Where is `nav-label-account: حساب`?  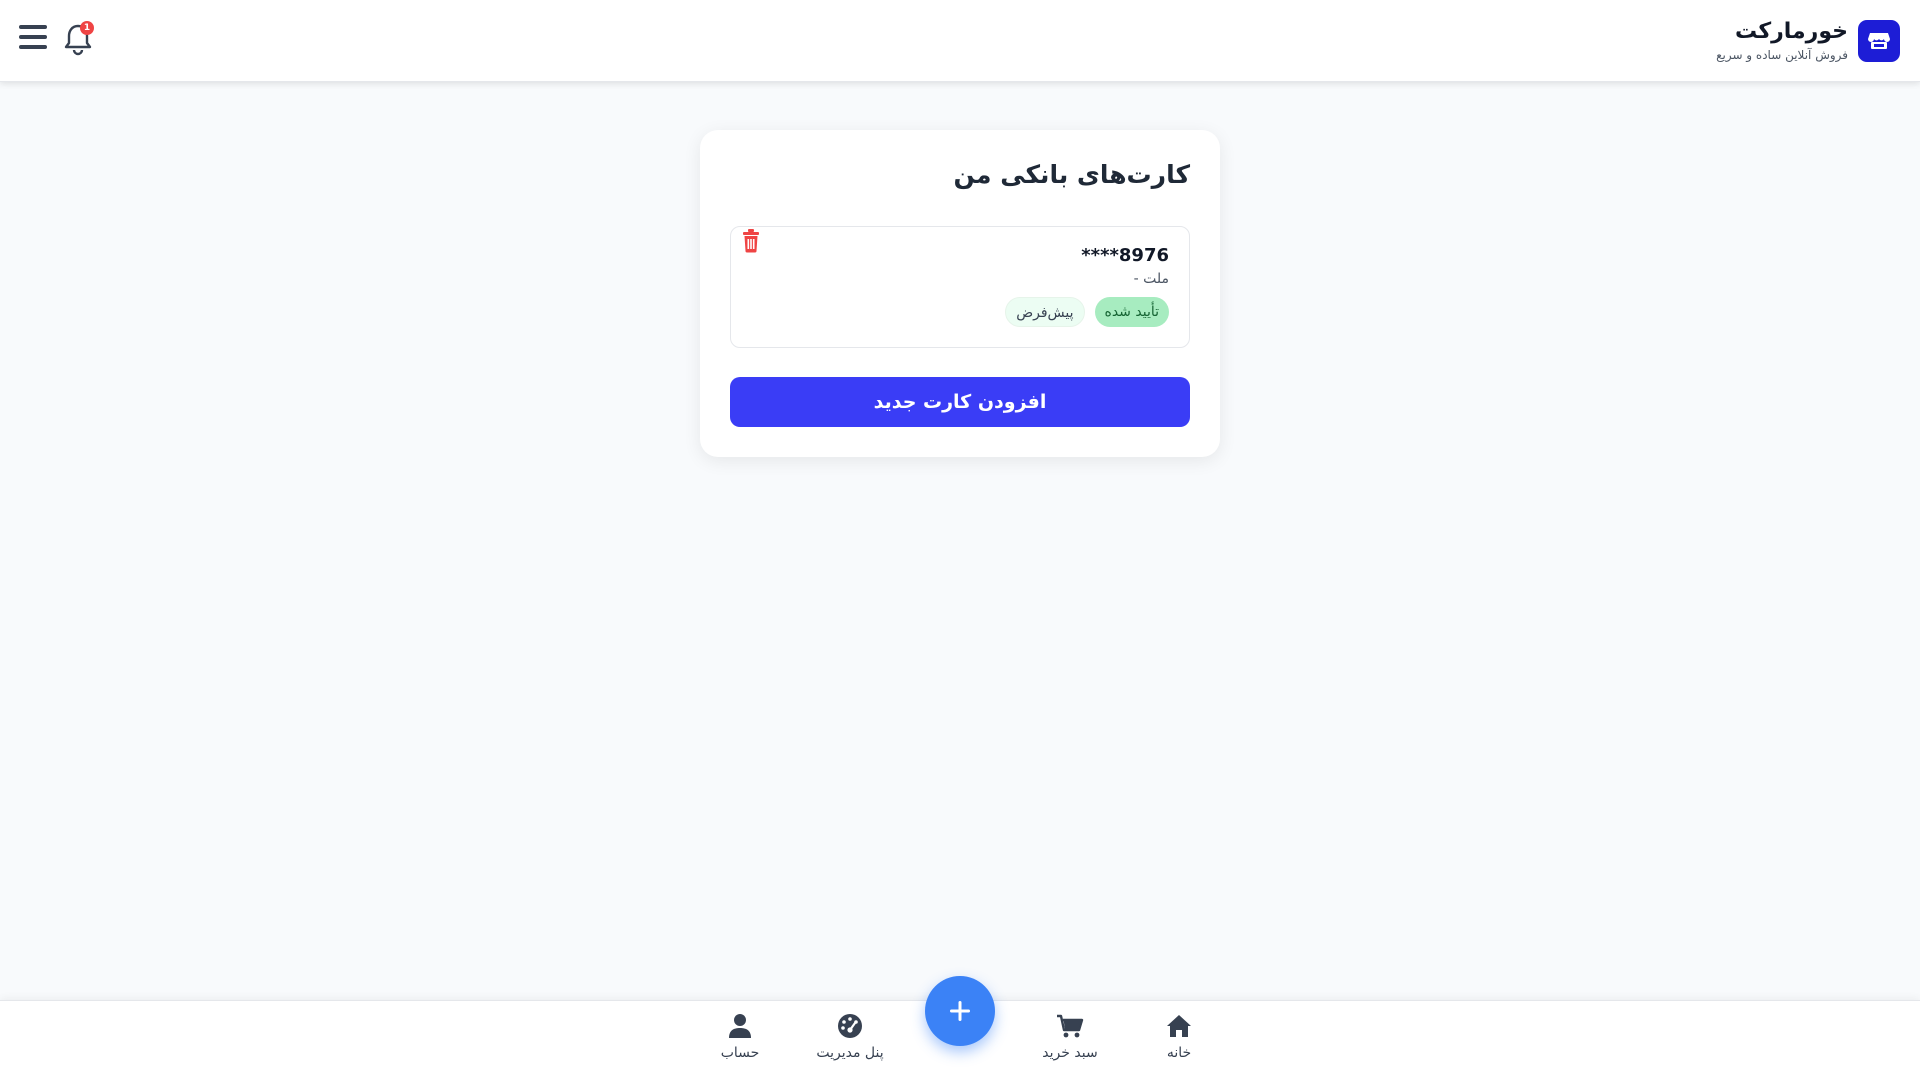 nav-label-account: حساب is located at coordinates (740, 1053).